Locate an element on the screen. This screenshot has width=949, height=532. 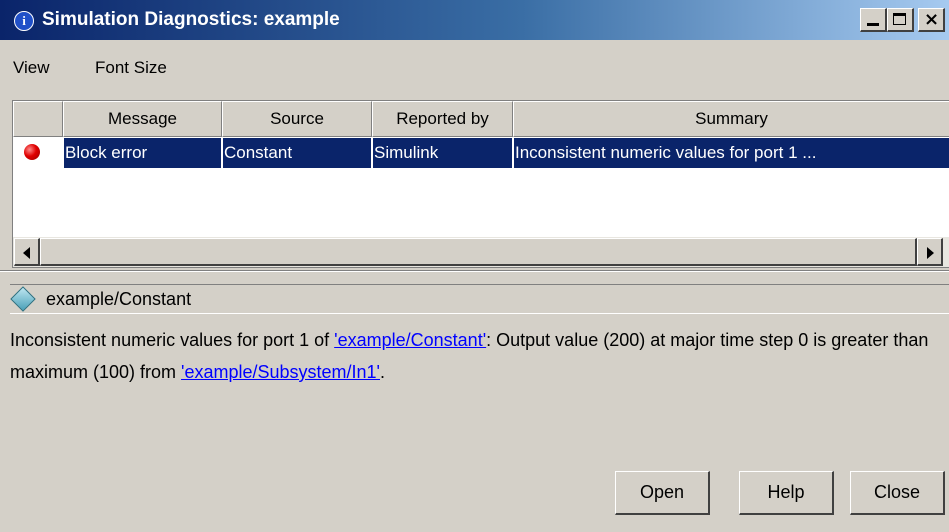
cell-message: Block error is located at coordinates (142, 153).